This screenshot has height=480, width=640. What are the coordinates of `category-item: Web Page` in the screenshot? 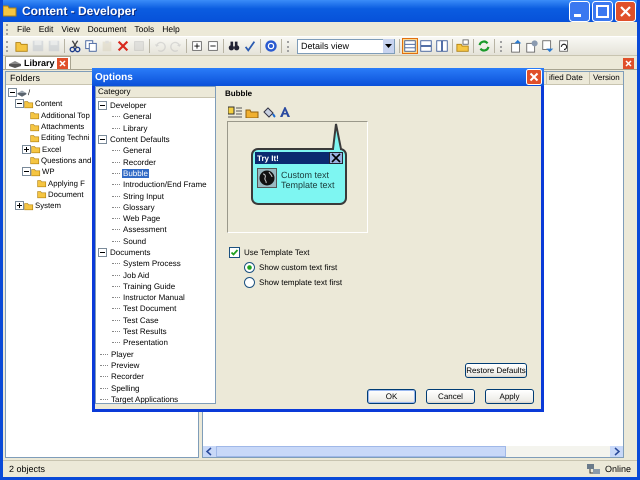 It's located at (142, 219).